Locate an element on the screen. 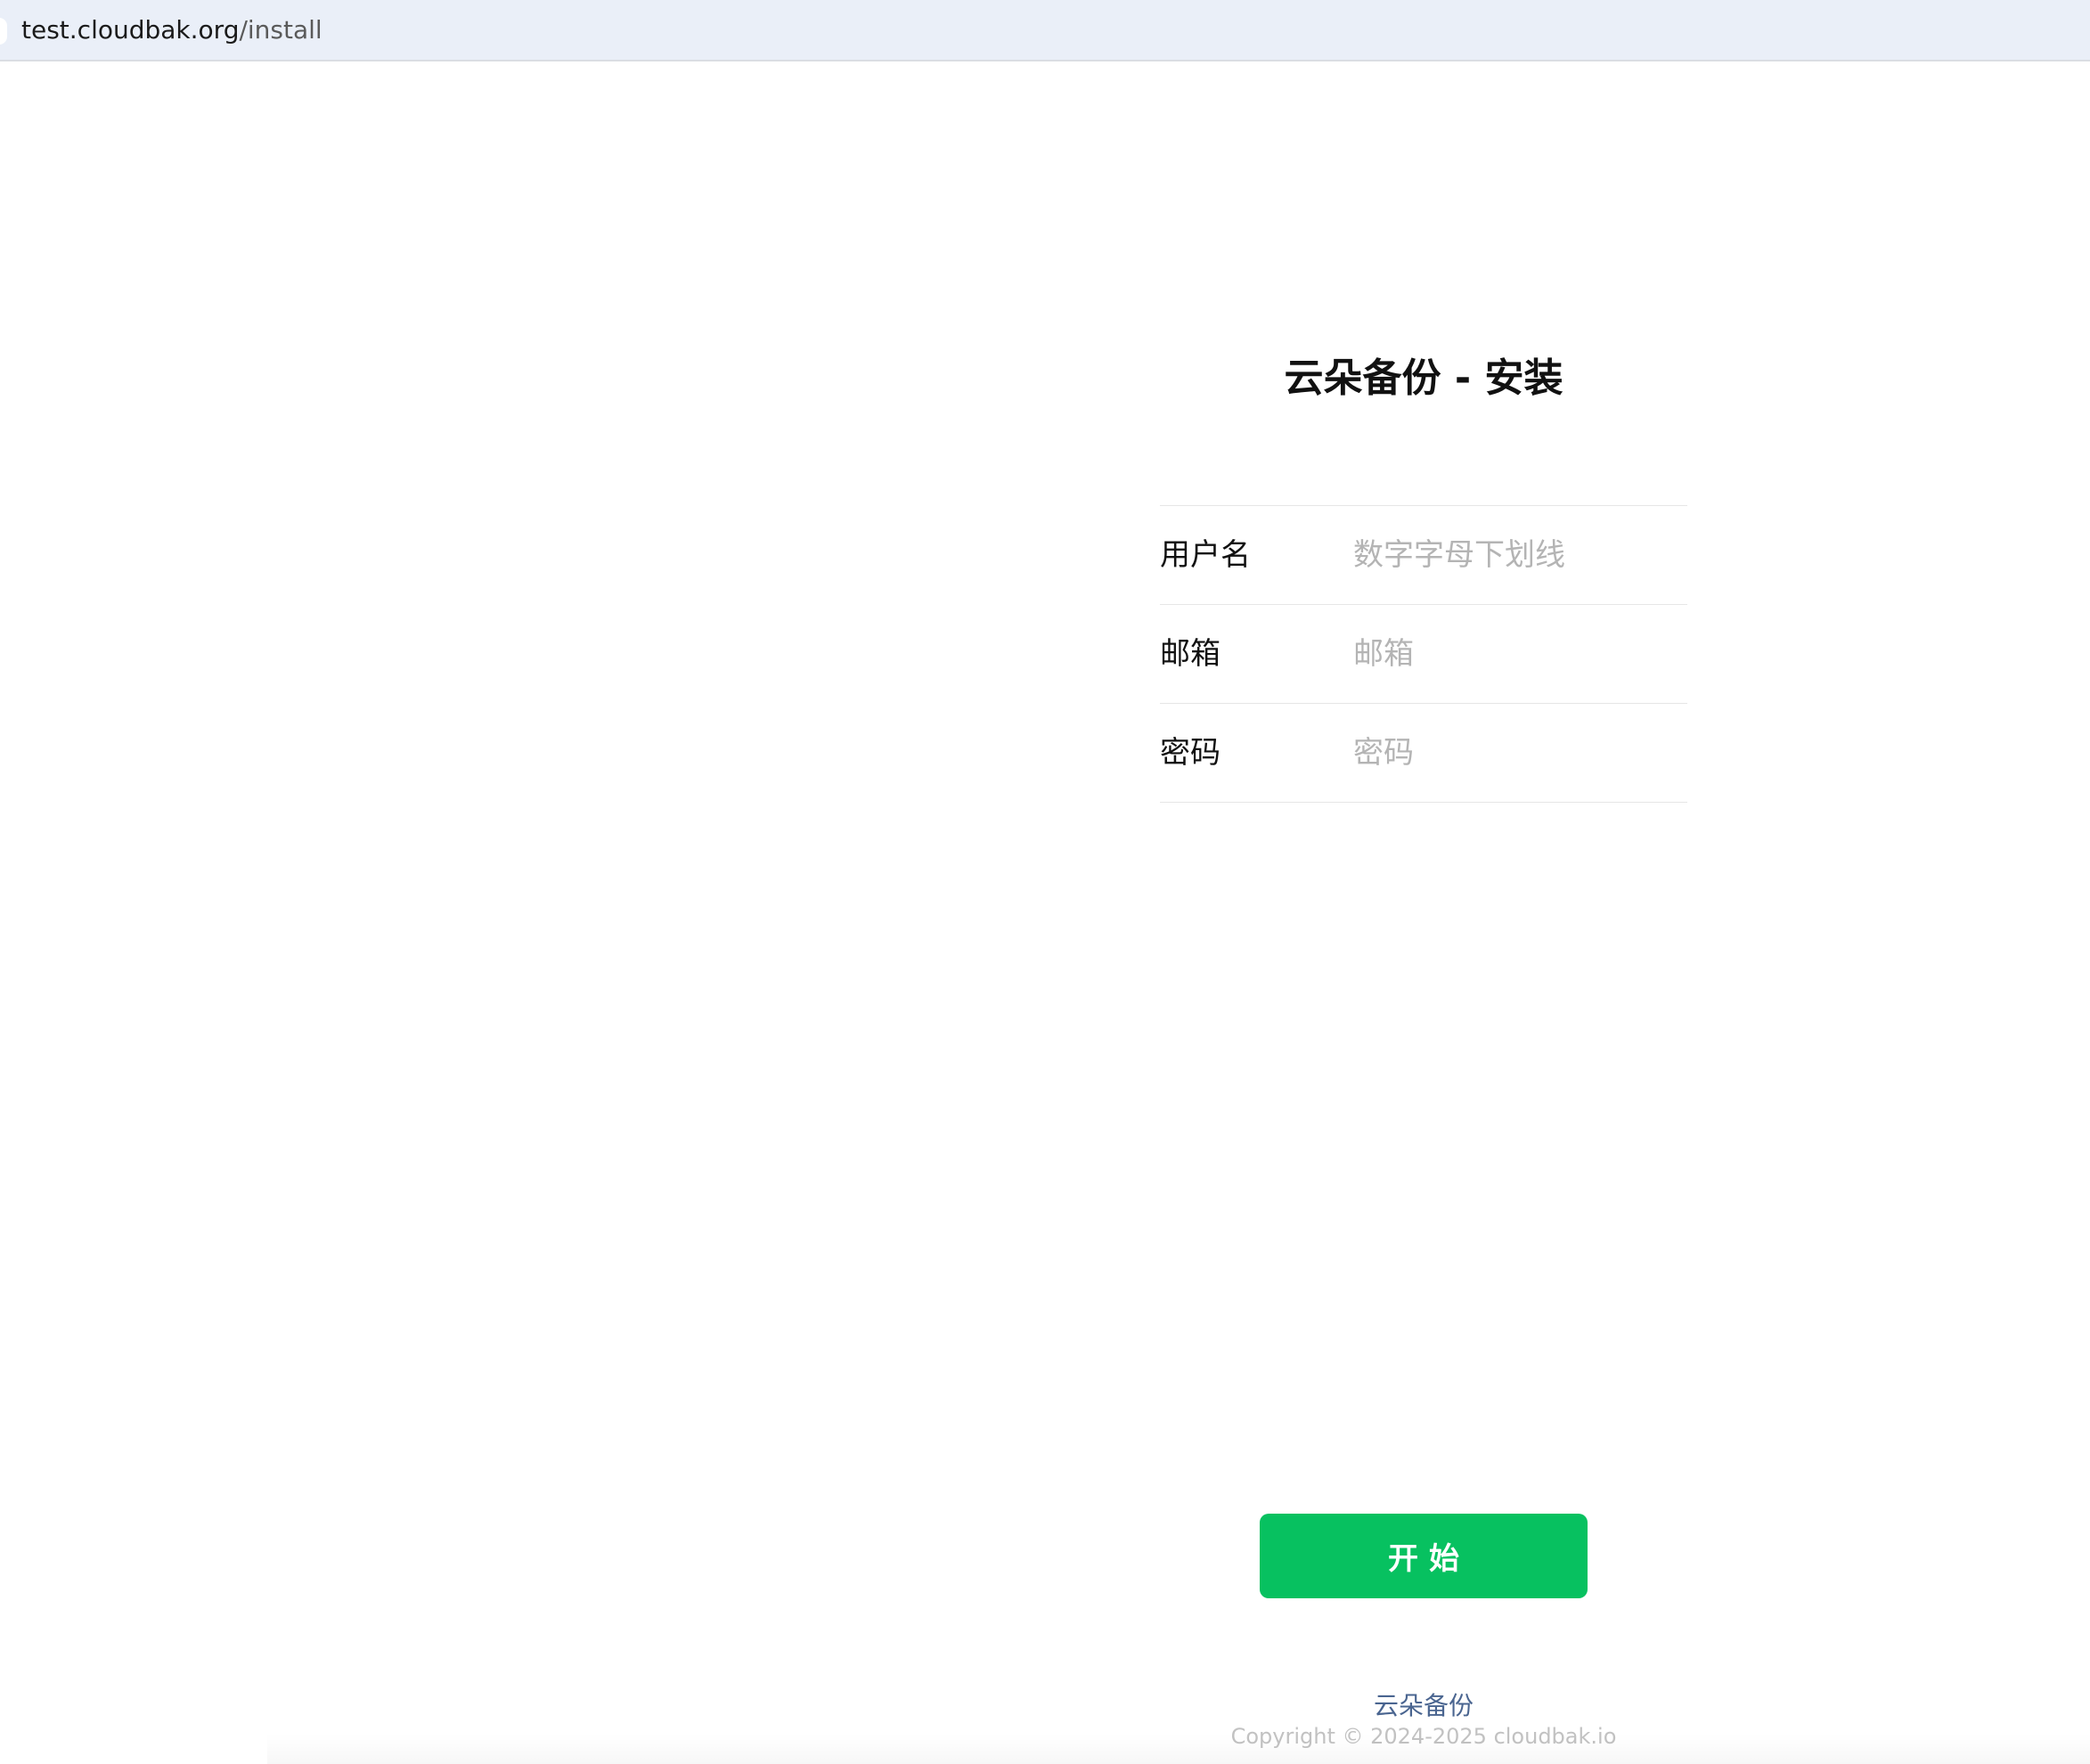  email-label: 邮箱 is located at coordinates (1190, 654).